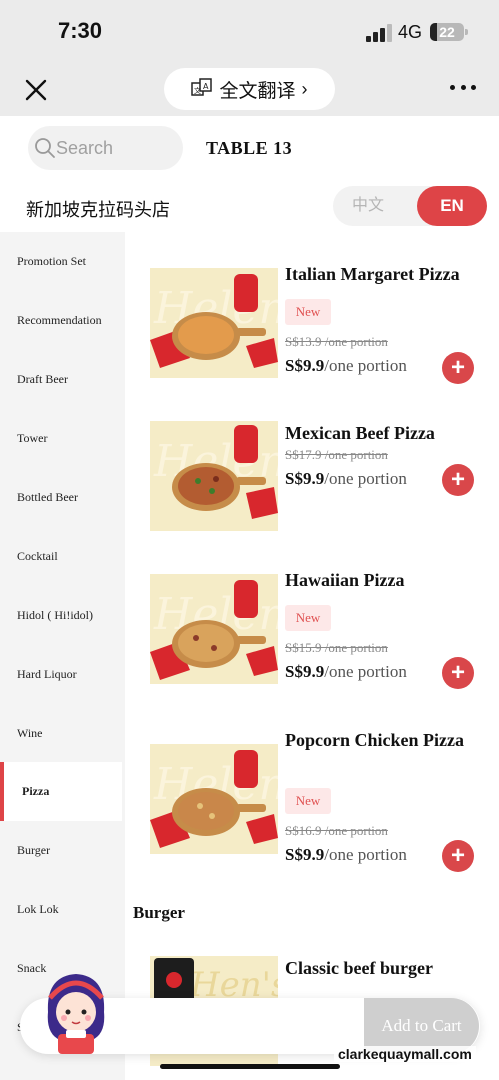 This screenshot has height=1080, width=499. Describe the element at coordinates (405, 1054) in the screenshot. I see `watermark: clarkequaymall.com` at that location.